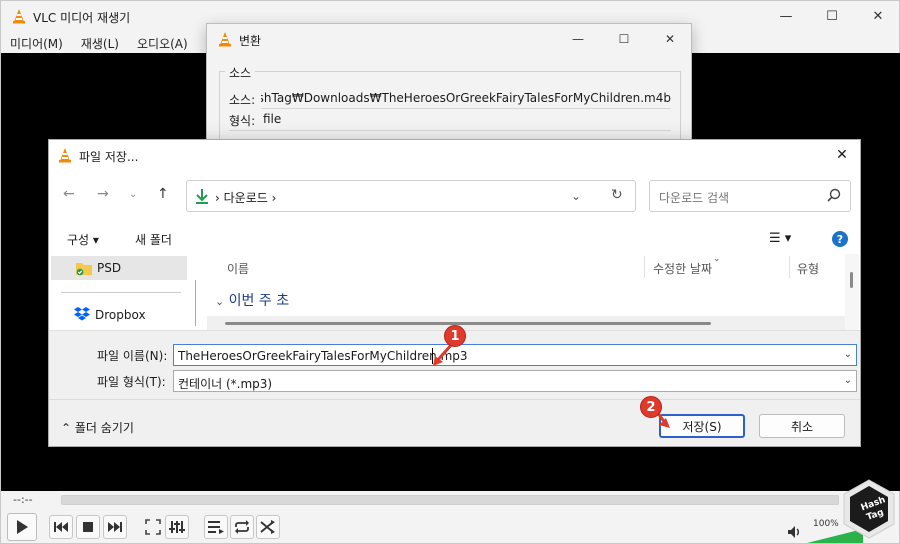 This screenshot has height=544, width=900. Describe the element at coordinates (162, 42) in the screenshot. I see `menu-audio: 오디오(A)` at that location.